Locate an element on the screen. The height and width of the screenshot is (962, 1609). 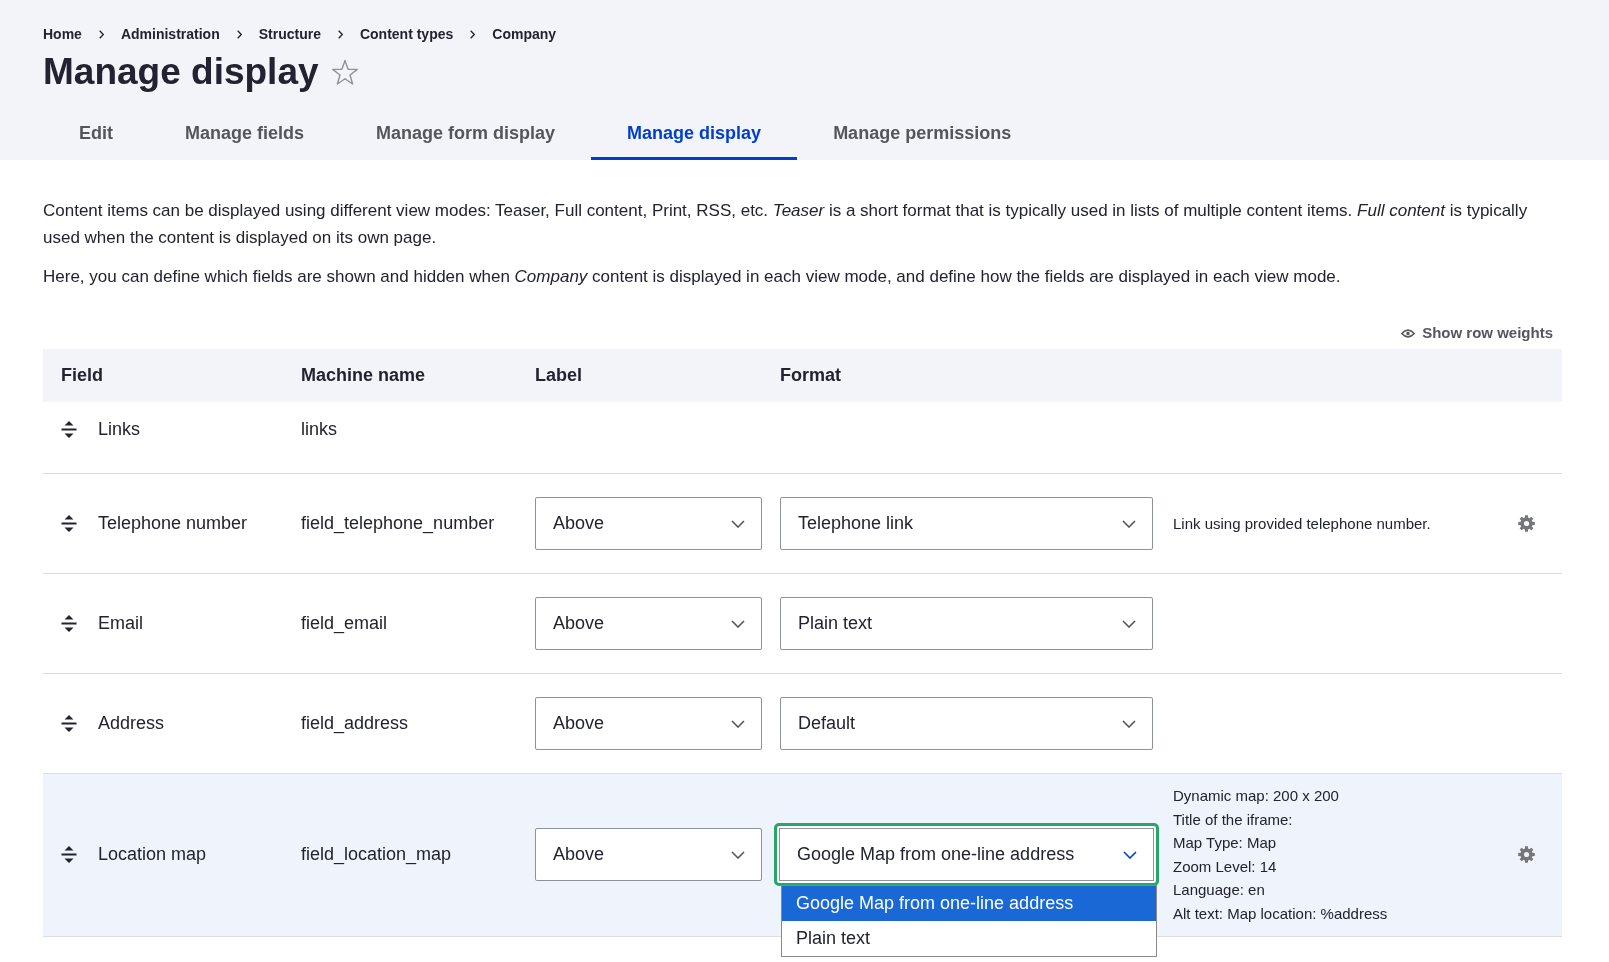
summary-text: Dynamic map: 200 x 200 is located at coordinates (1256, 796).